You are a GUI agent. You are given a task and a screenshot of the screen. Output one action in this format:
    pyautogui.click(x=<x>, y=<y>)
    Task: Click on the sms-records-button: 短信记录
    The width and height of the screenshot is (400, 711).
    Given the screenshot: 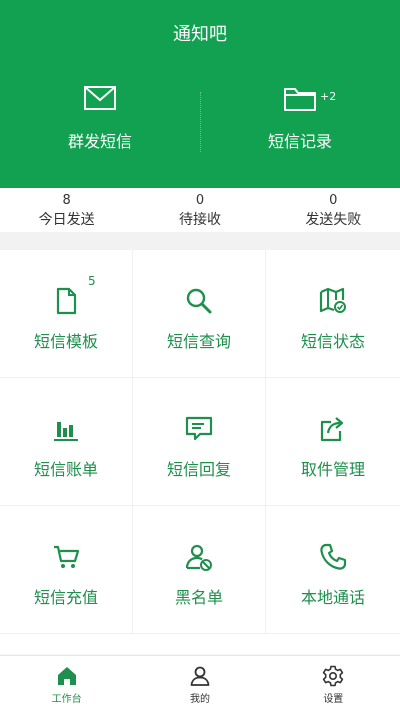 What is the action you would take?
    pyautogui.click(x=300, y=122)
    